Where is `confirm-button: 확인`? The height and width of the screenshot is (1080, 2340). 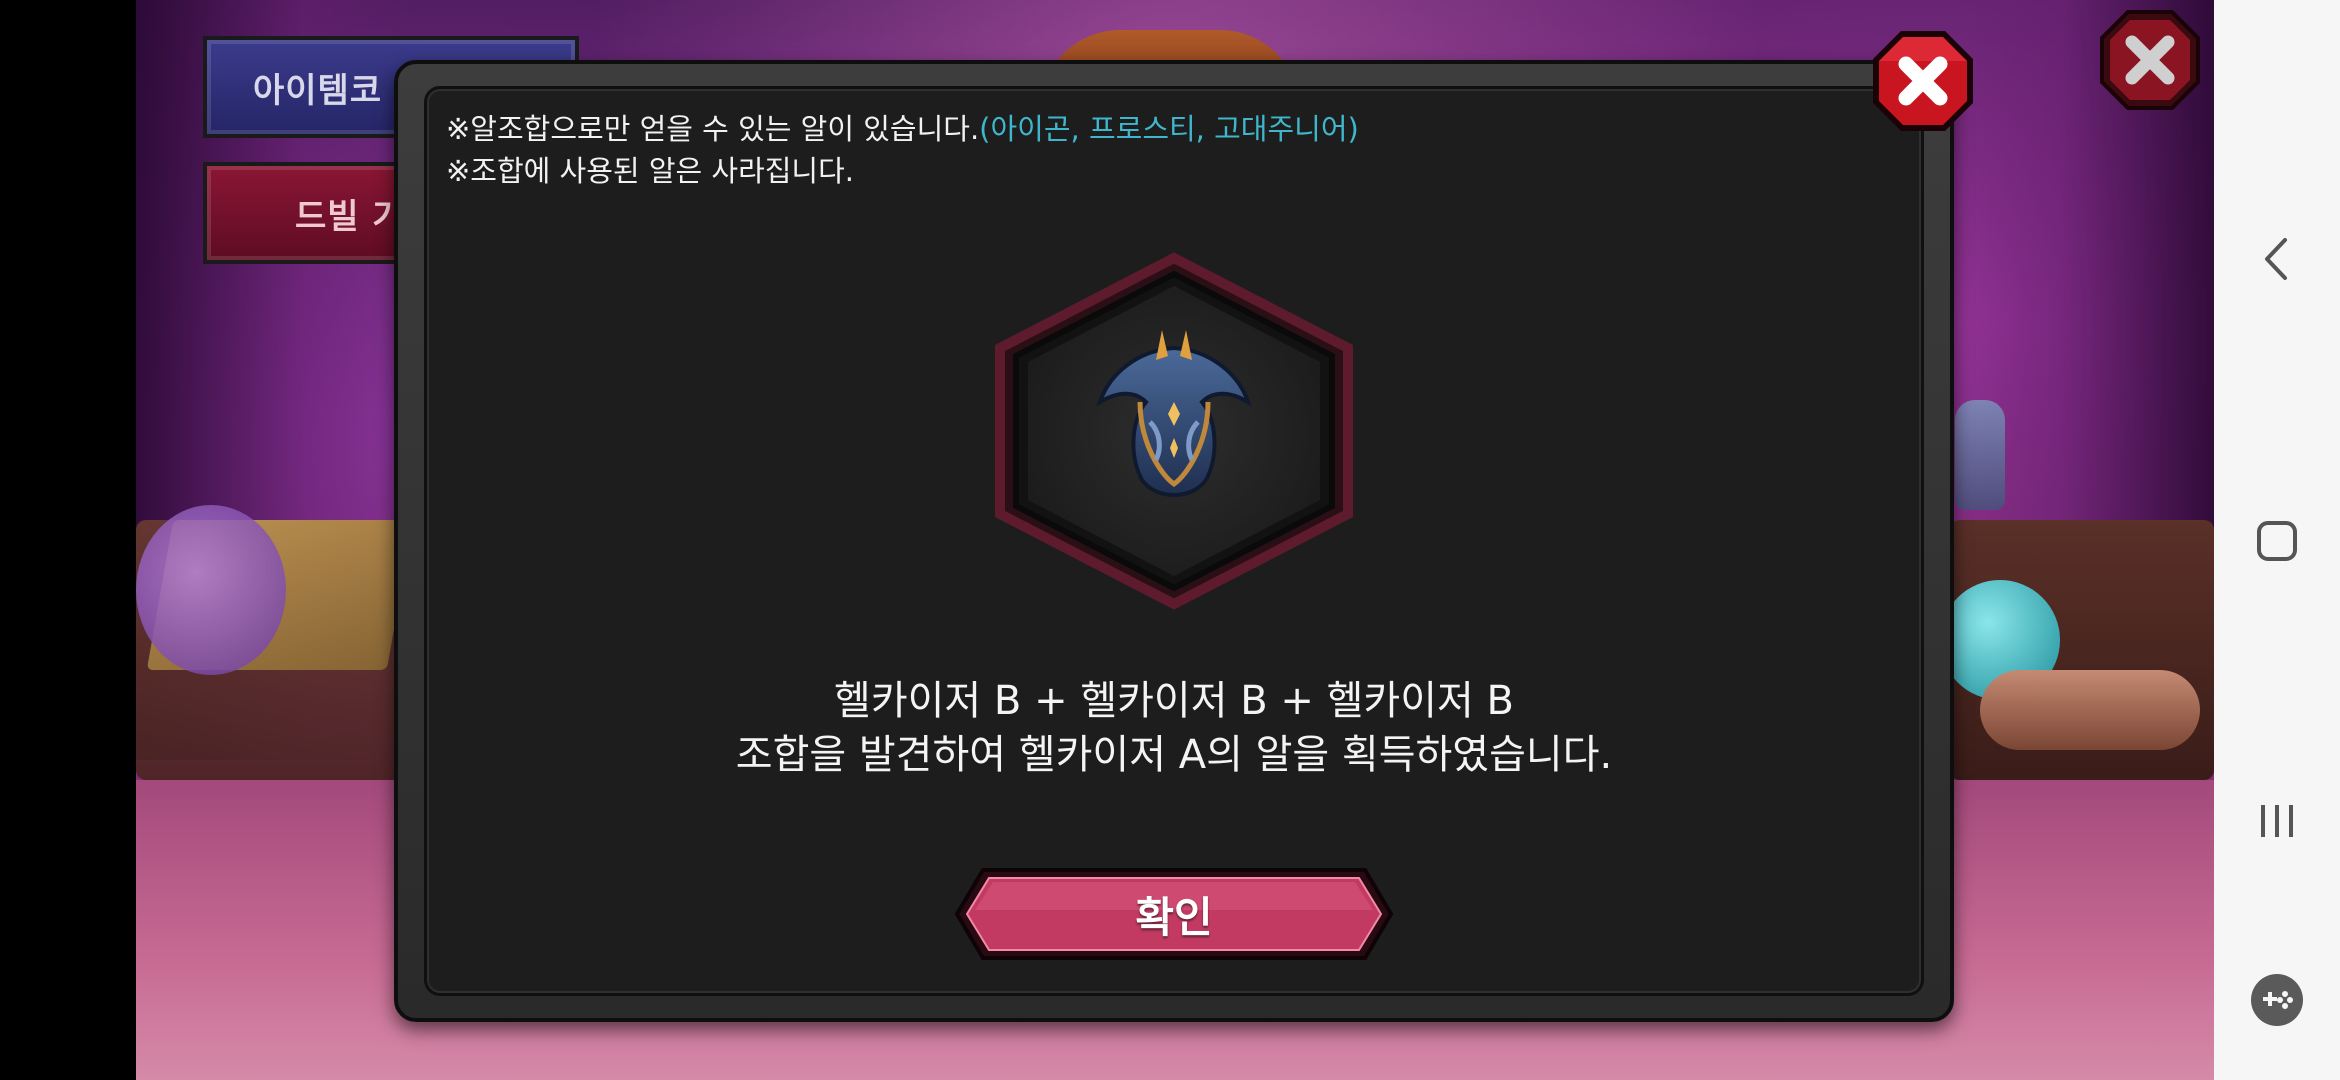
confirm-button: 확인 is located at coordinates (1174, 914).